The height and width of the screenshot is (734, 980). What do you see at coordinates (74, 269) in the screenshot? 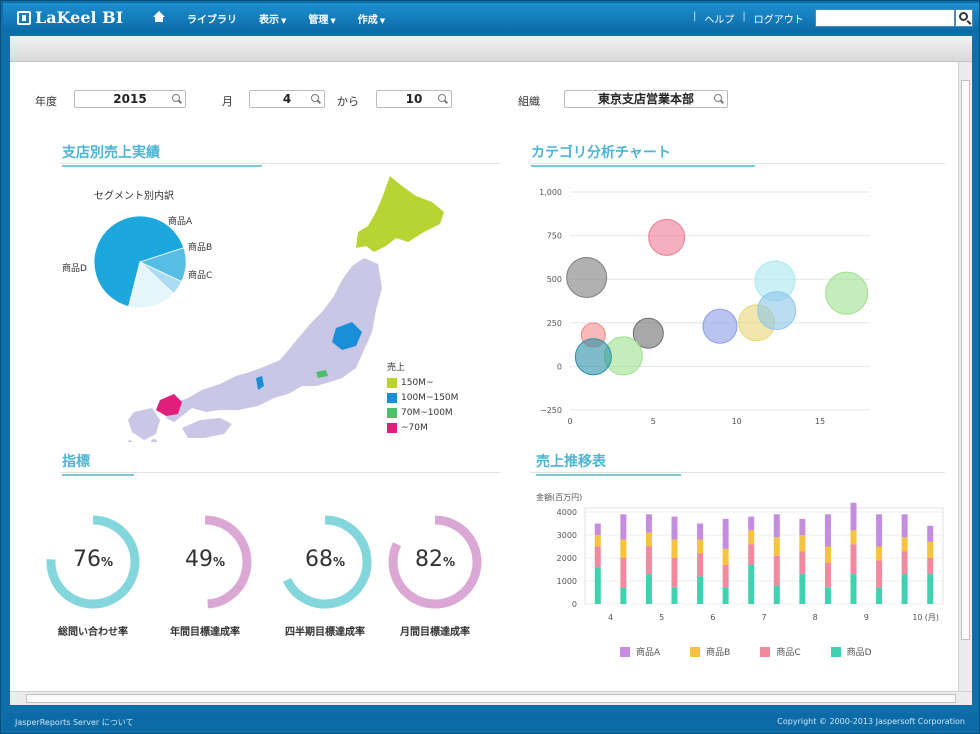
I see `pie-label-d: 商品D` at bounding box center [74, 269].